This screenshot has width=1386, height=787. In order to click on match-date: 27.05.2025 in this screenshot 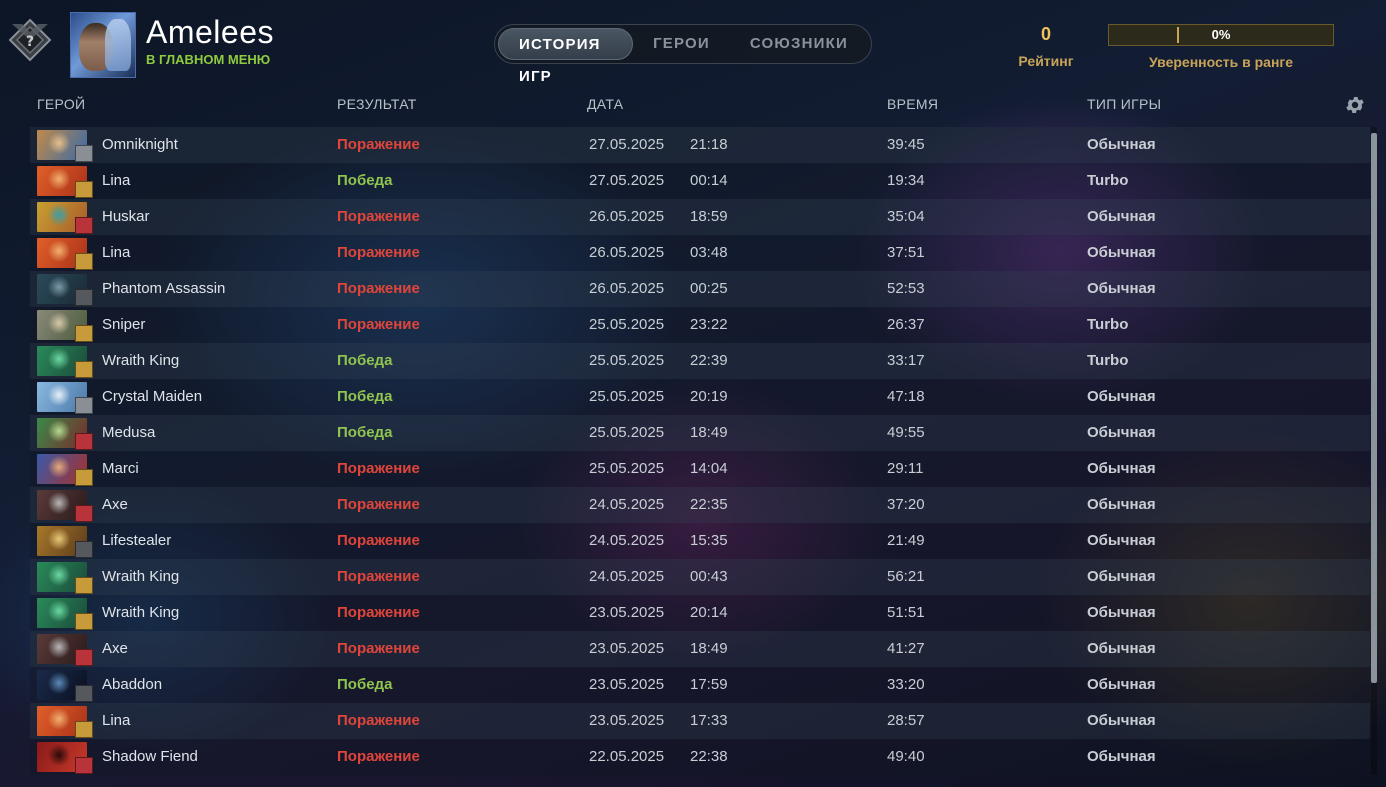, I will do `click(627, 144)`.